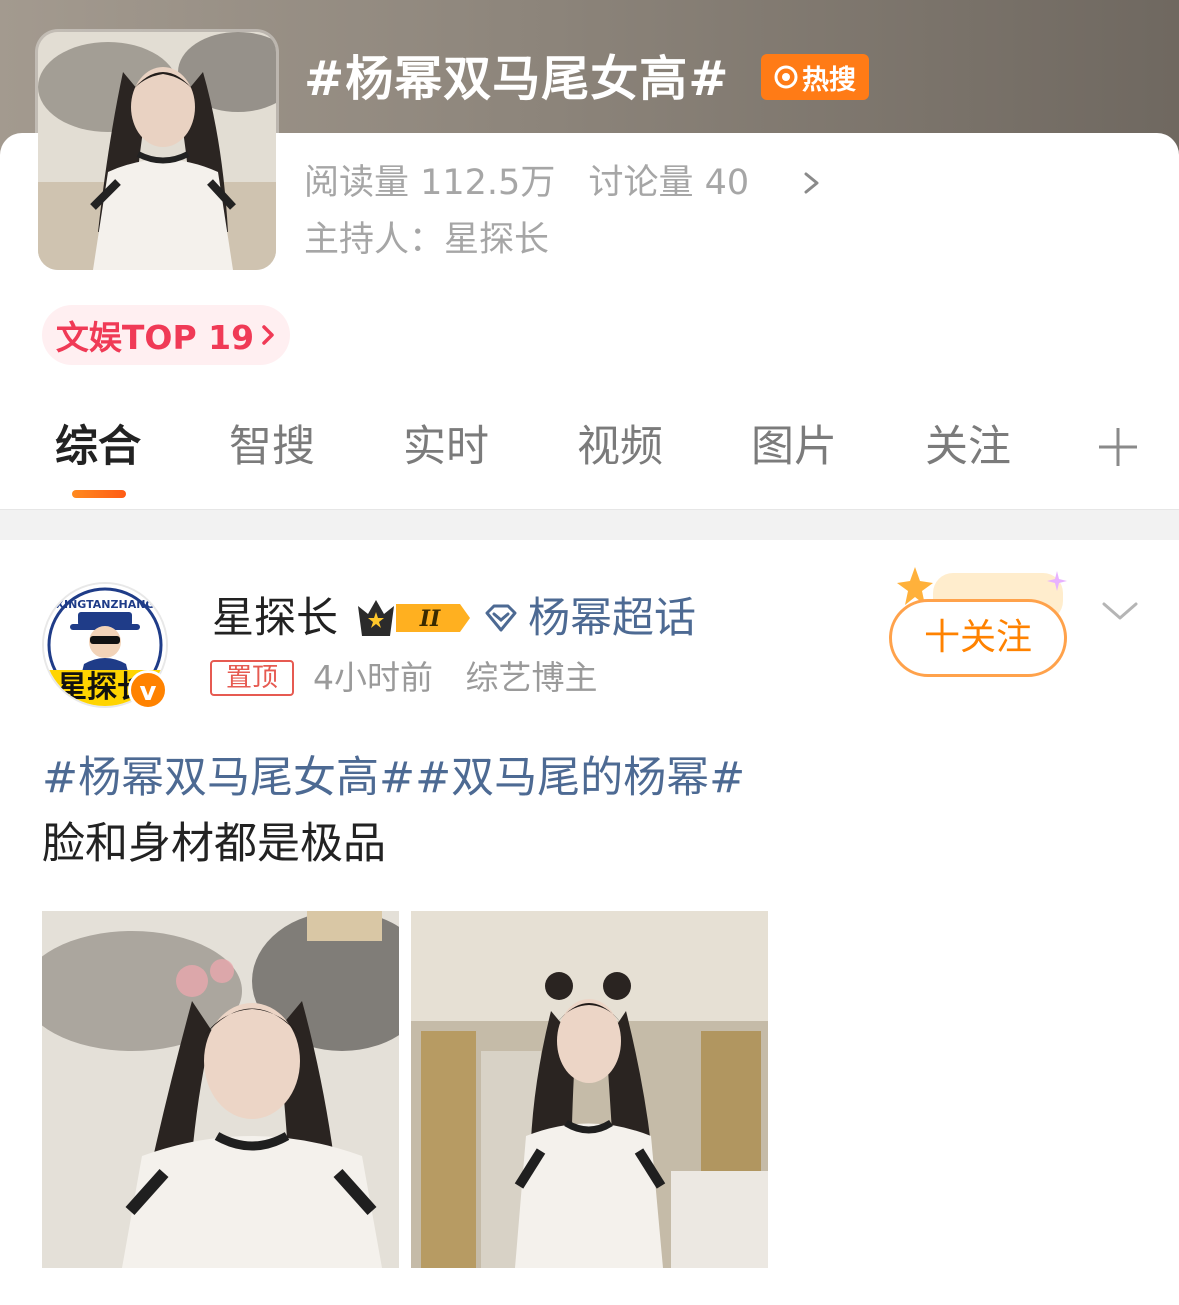  What do you see at coordinates (531, 677) in the screenshot?
I see `author-role: 综艺博主` at bounding box center [531, 677].